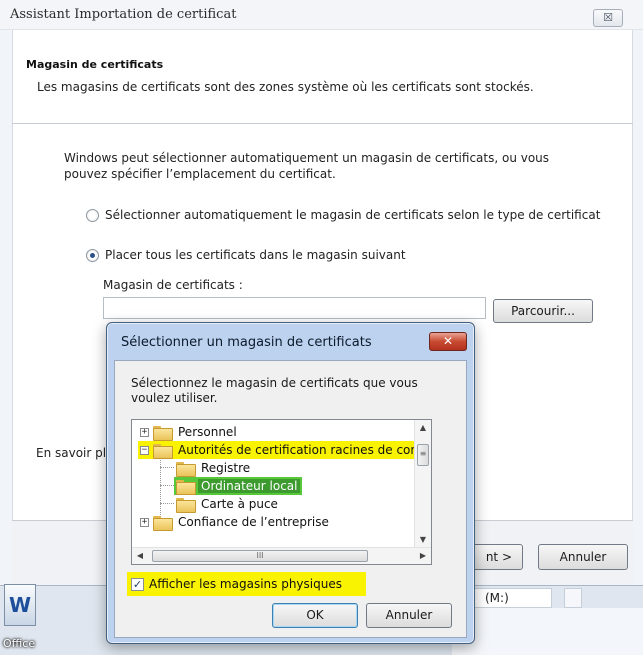 Image resolution: width=643 pixels, height=655 pixels. I want to click on tree-item-label: Registre, so click(226, 468).